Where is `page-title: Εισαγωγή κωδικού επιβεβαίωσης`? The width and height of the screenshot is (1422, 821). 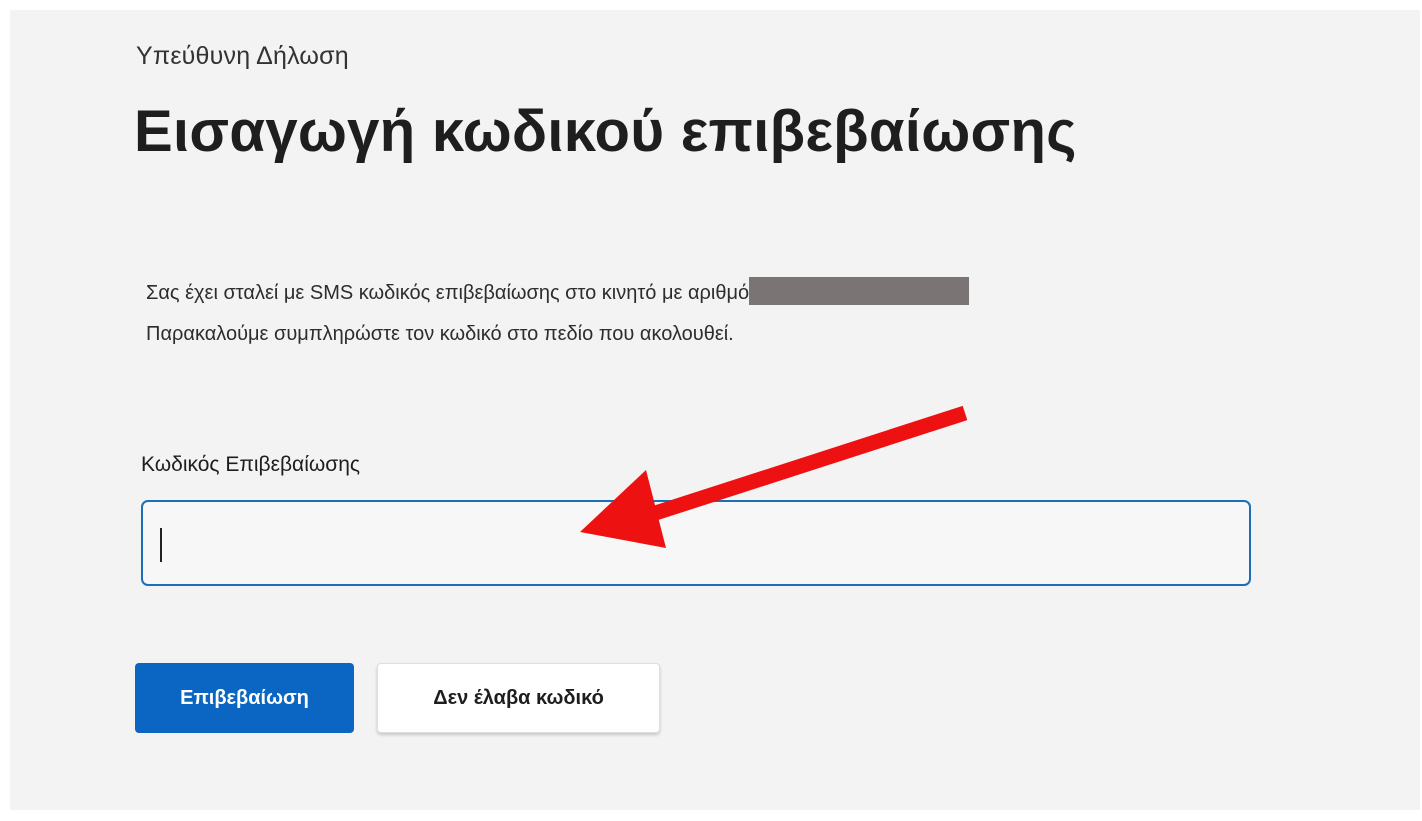
page-title: Εισαγωγή κωδικού επιβεβαίωσης is located at coordinates (605, 131).